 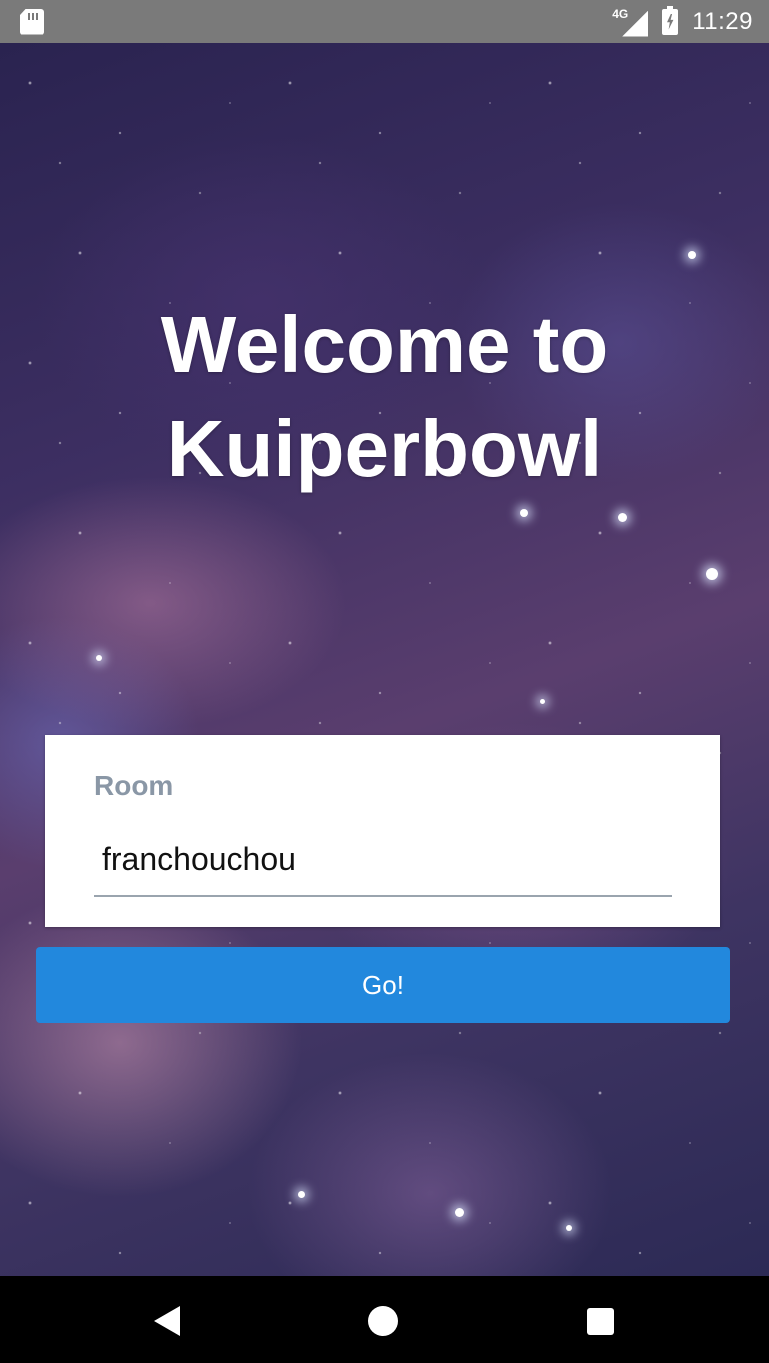 What do you see at coordinates (620, 13) in the screenshot?
I see `network-type-label: 4G` at bounding box center [620, 13].